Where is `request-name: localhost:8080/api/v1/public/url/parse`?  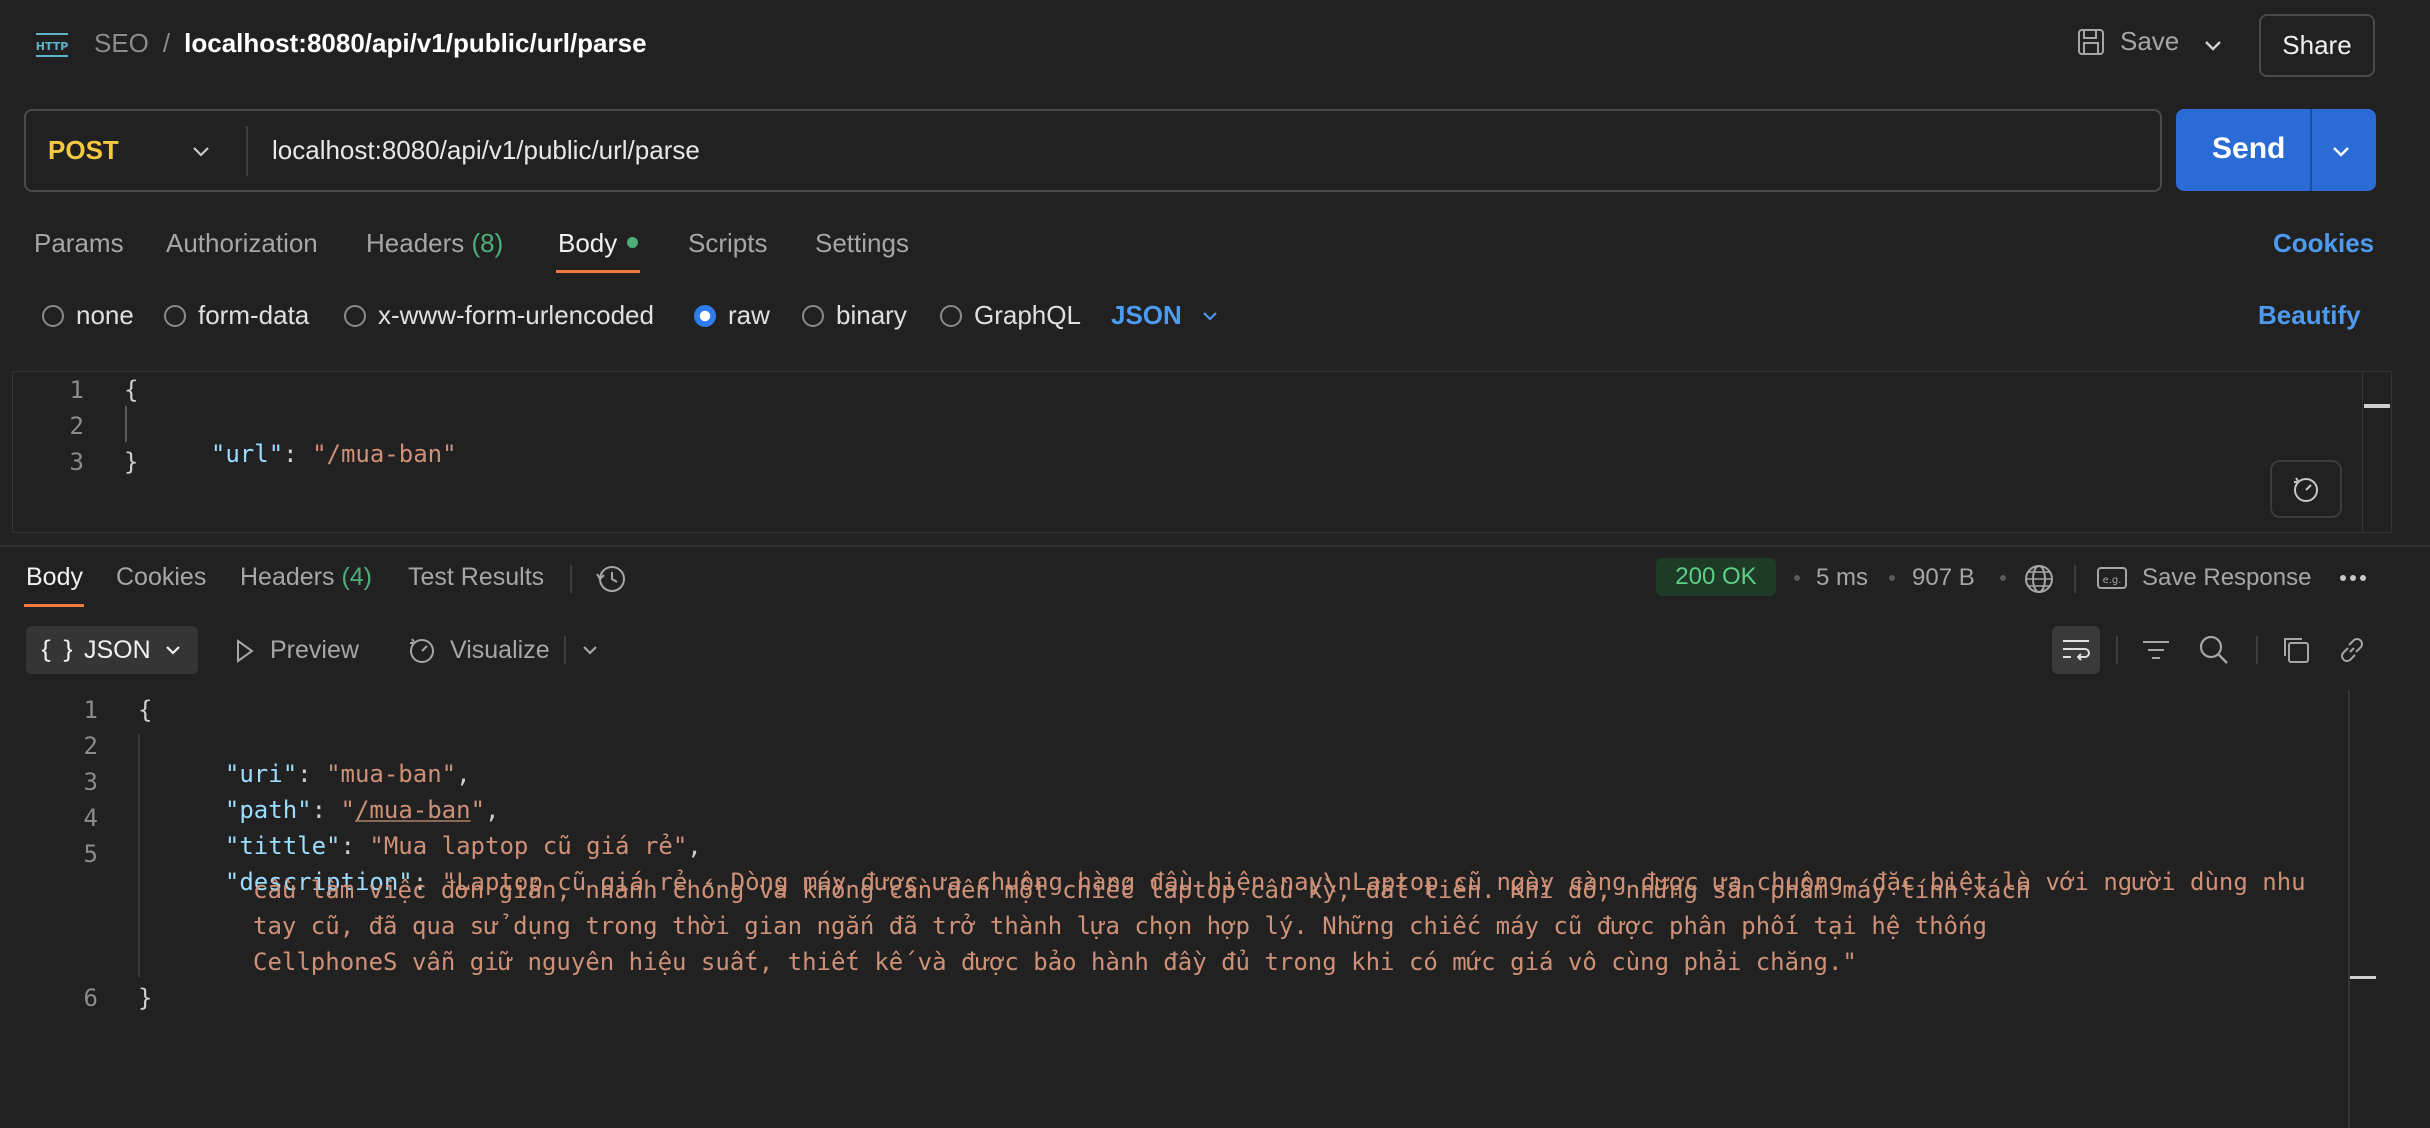 request-name: localhost:8080/api/v1/public/url/parse is located at coordinates (415, 43).